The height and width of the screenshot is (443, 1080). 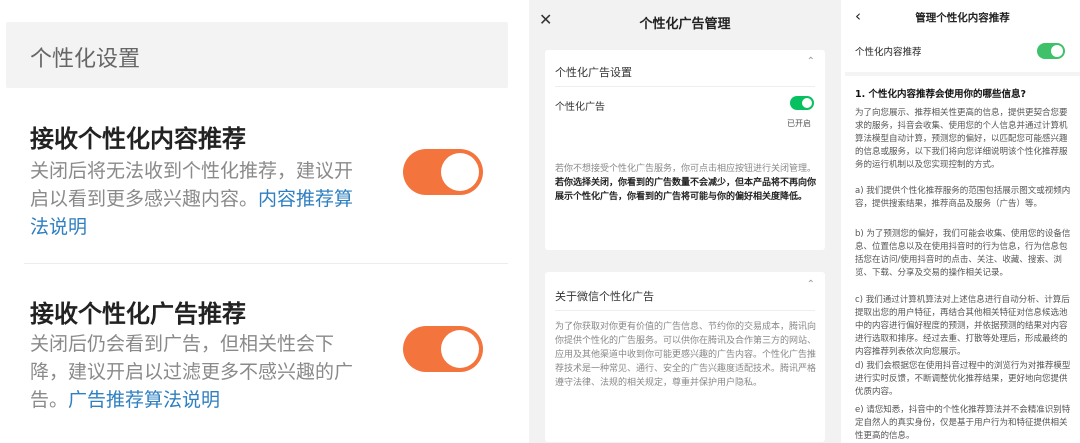 What do you see at coordinates (888, 52) in the screenshot?
I see `toggle-label: 个性化内容推荐` at bounding box center [888, 52].